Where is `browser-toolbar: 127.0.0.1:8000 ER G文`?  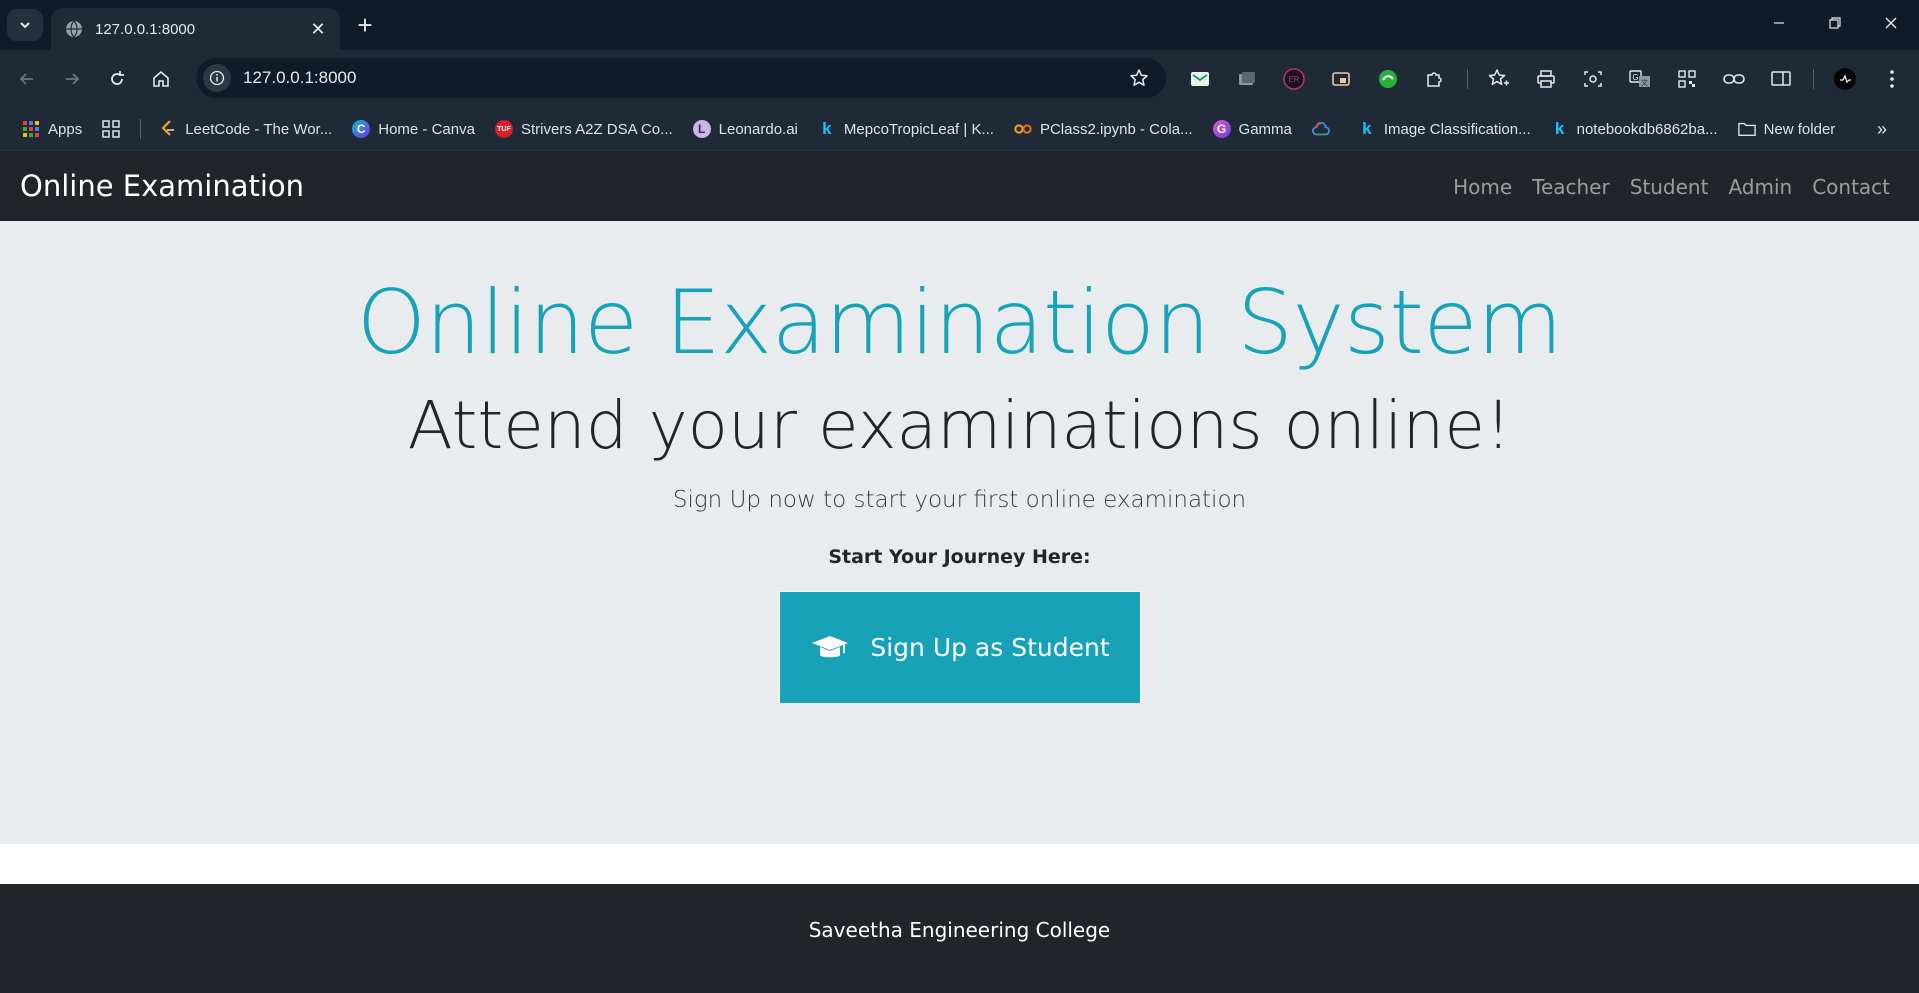
browser-toolbar: 127.0.0.1:8000 ER G文 is located at coordinates (959, 79).